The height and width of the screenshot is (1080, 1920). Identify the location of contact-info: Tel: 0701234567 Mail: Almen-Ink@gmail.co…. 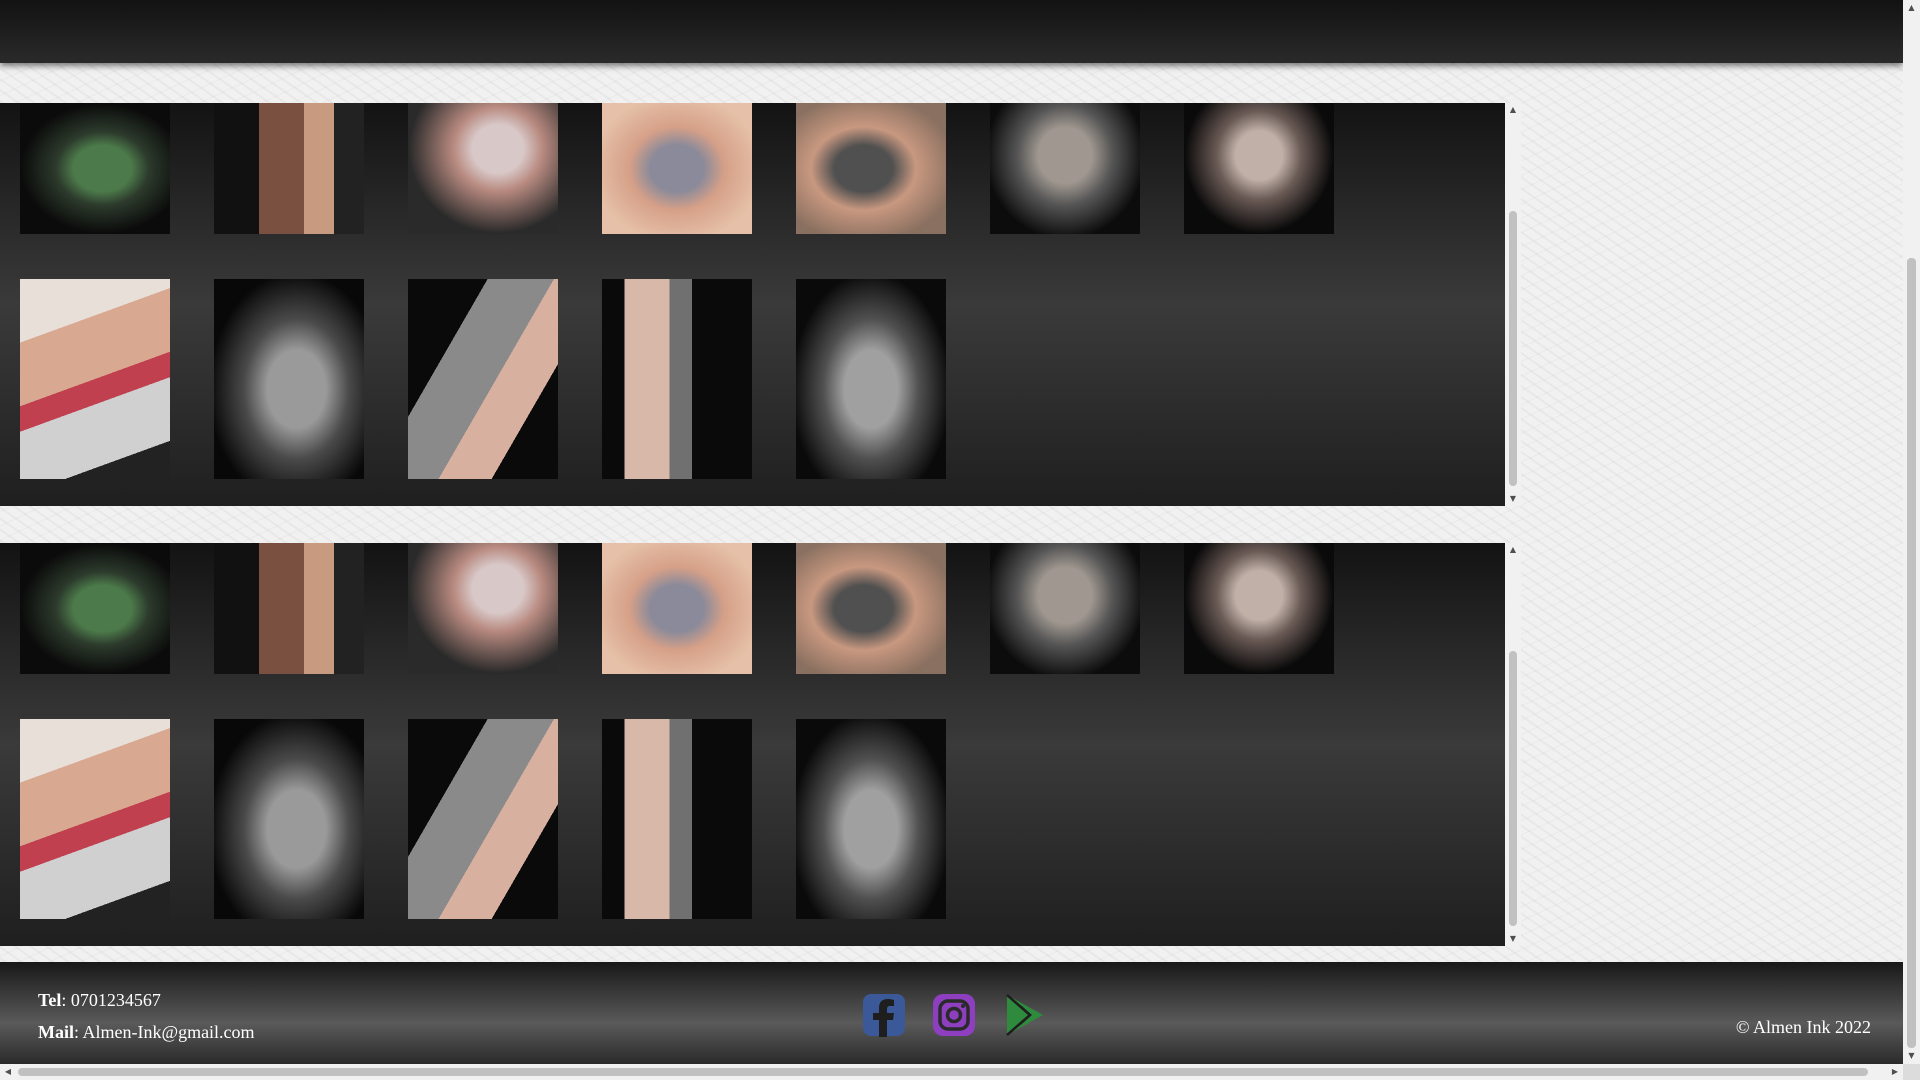
(146, 1016).